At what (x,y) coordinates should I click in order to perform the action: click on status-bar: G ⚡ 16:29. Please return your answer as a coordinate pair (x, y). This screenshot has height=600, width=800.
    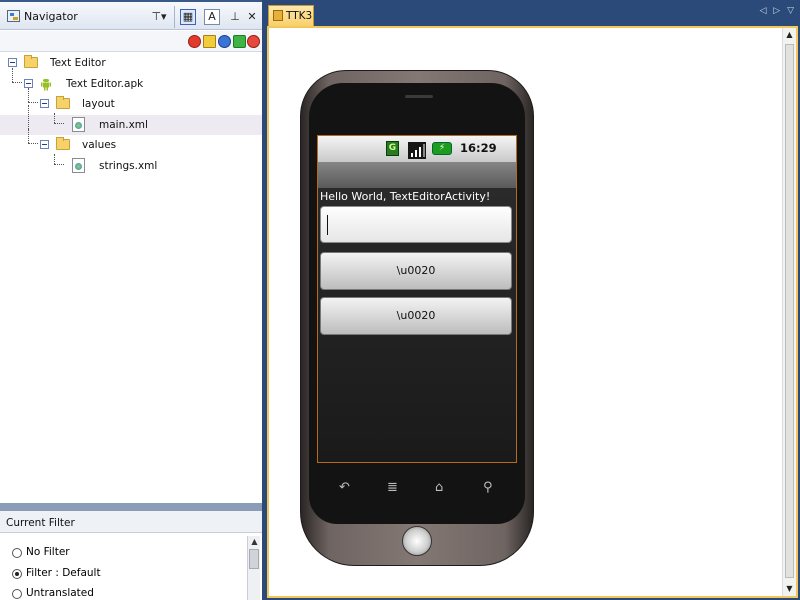
    Looking at the image, I should click on (417, 149).